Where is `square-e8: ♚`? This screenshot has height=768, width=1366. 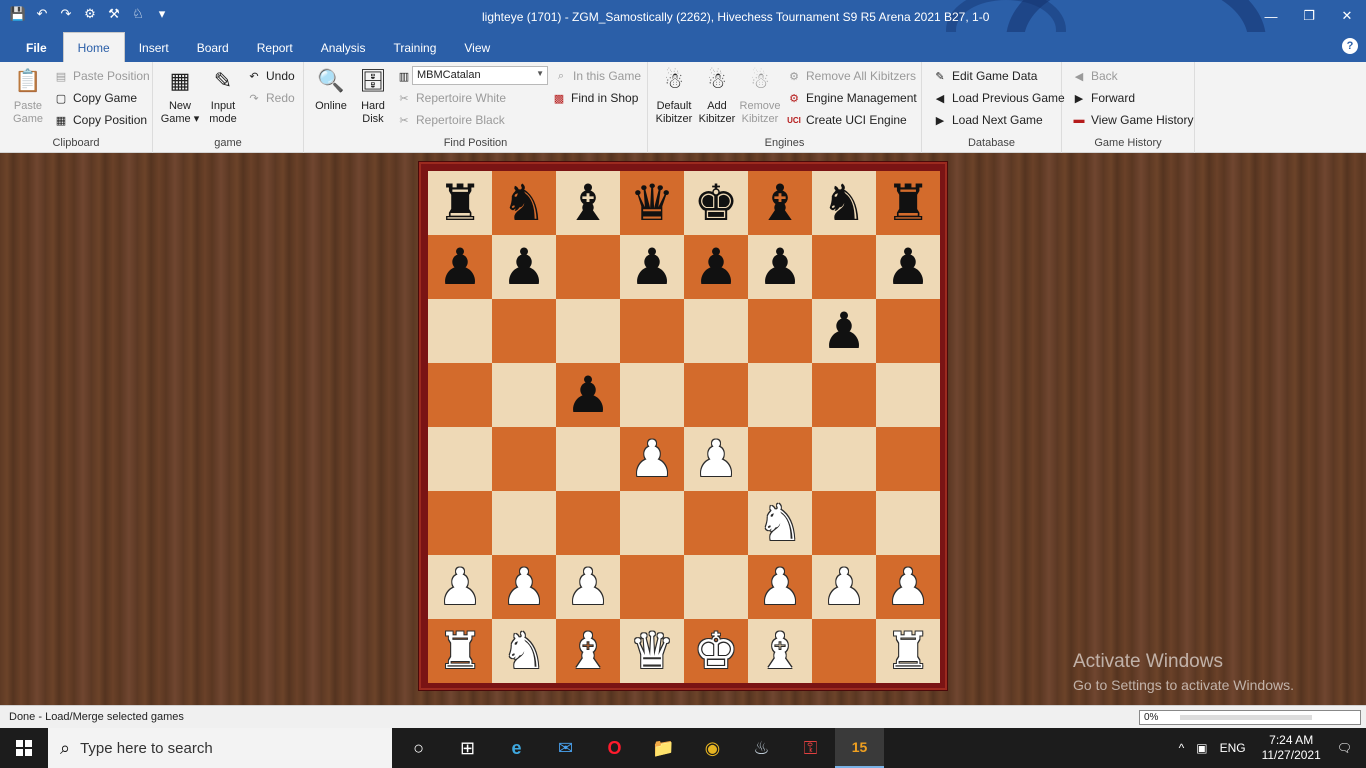
square-e8: ♚ is located at coordinates (716, 203).